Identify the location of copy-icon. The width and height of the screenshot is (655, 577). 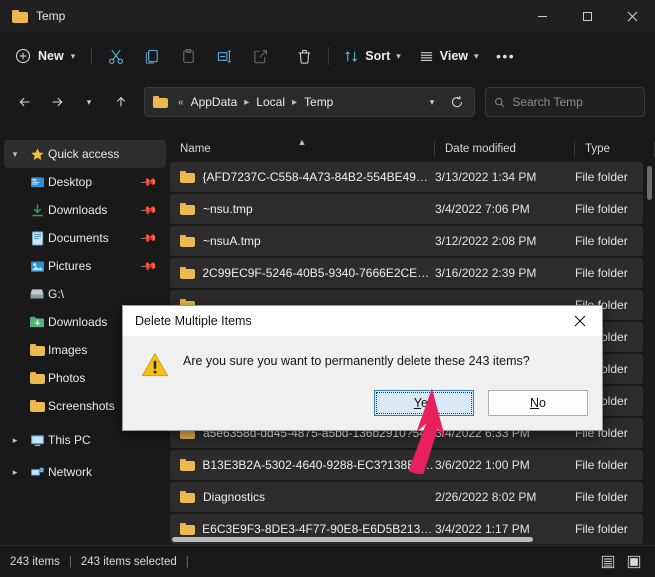
(151, 56).